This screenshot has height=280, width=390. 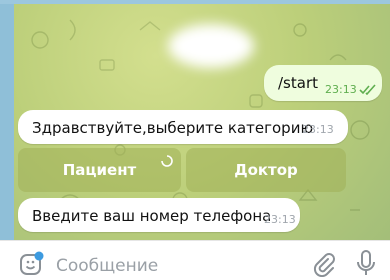 What do you see at coordinates (107, 266) in the screenshot?
I see `message-input: Сообщение` at bounding box center [107, 266].